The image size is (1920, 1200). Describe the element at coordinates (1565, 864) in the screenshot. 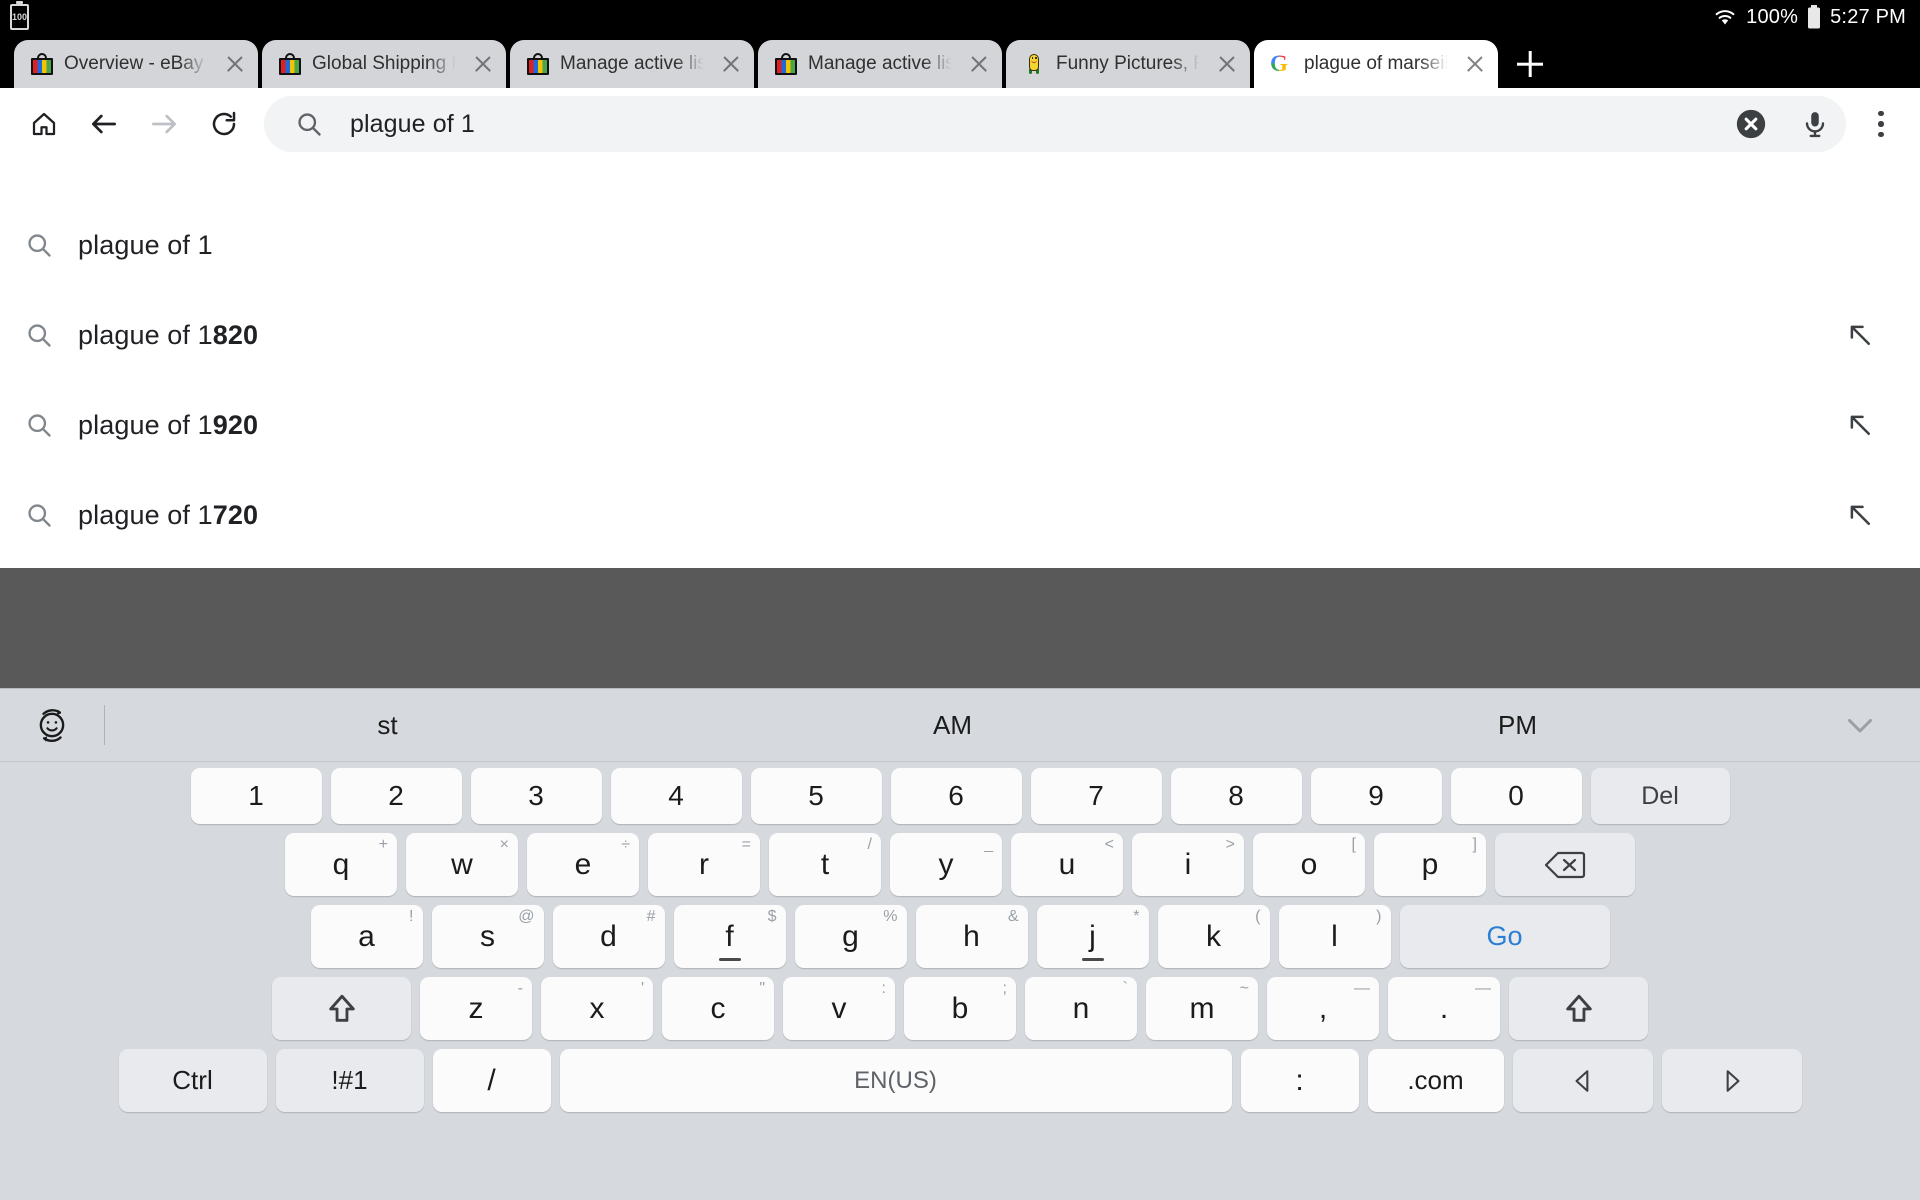

I see `backspace-key` at that location.